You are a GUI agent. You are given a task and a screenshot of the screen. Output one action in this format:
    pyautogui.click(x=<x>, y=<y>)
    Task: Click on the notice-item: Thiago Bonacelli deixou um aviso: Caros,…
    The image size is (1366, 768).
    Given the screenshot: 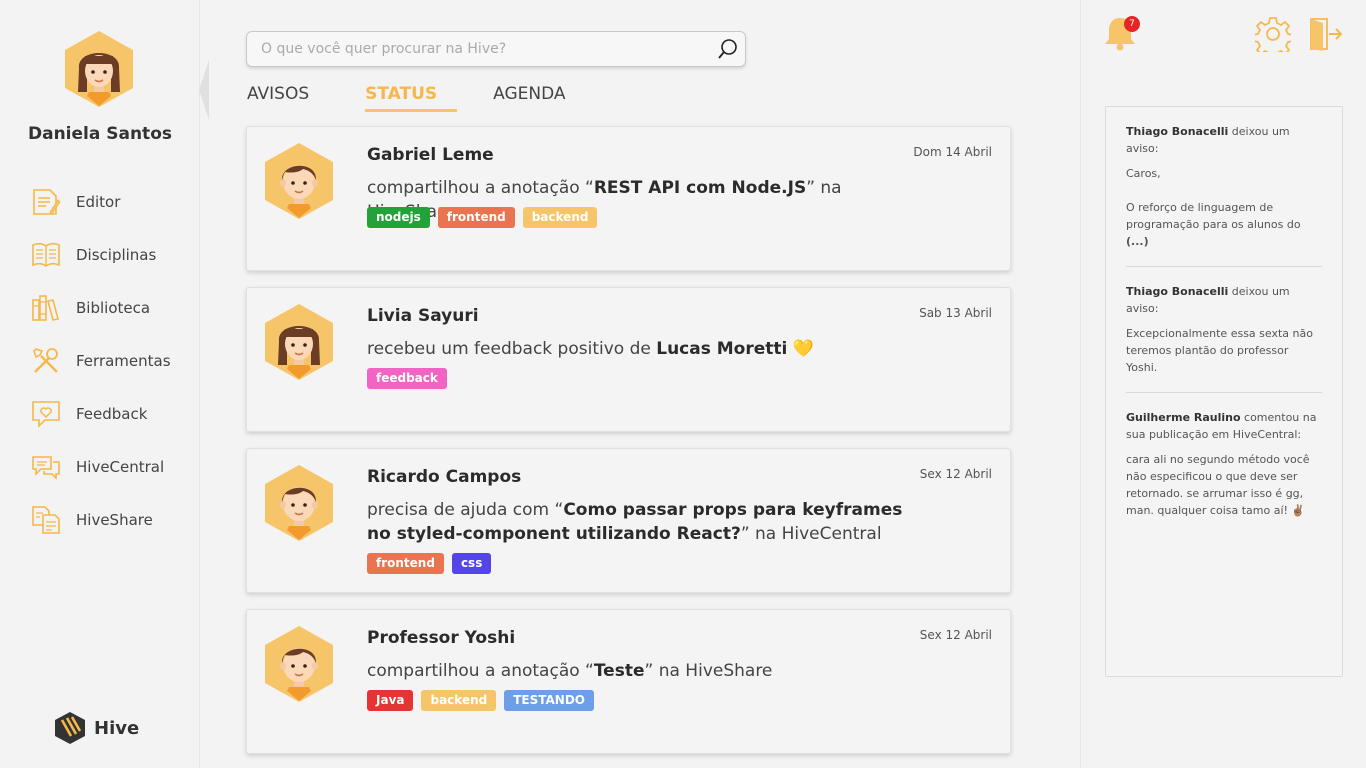 What is the action you would take?
    pyautogui.click(x=1224, y=195)
    